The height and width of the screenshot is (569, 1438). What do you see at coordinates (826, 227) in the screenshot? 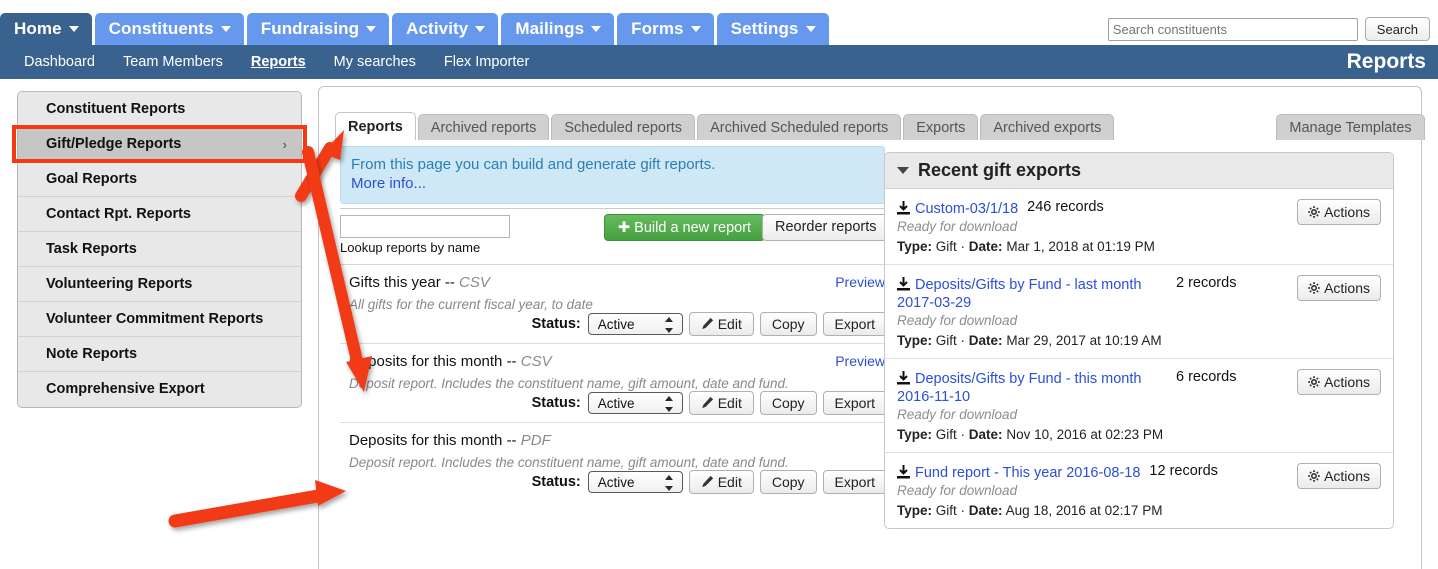
I see `reorder-reports-button: Reorder reports` at bounding box center [826, 227].